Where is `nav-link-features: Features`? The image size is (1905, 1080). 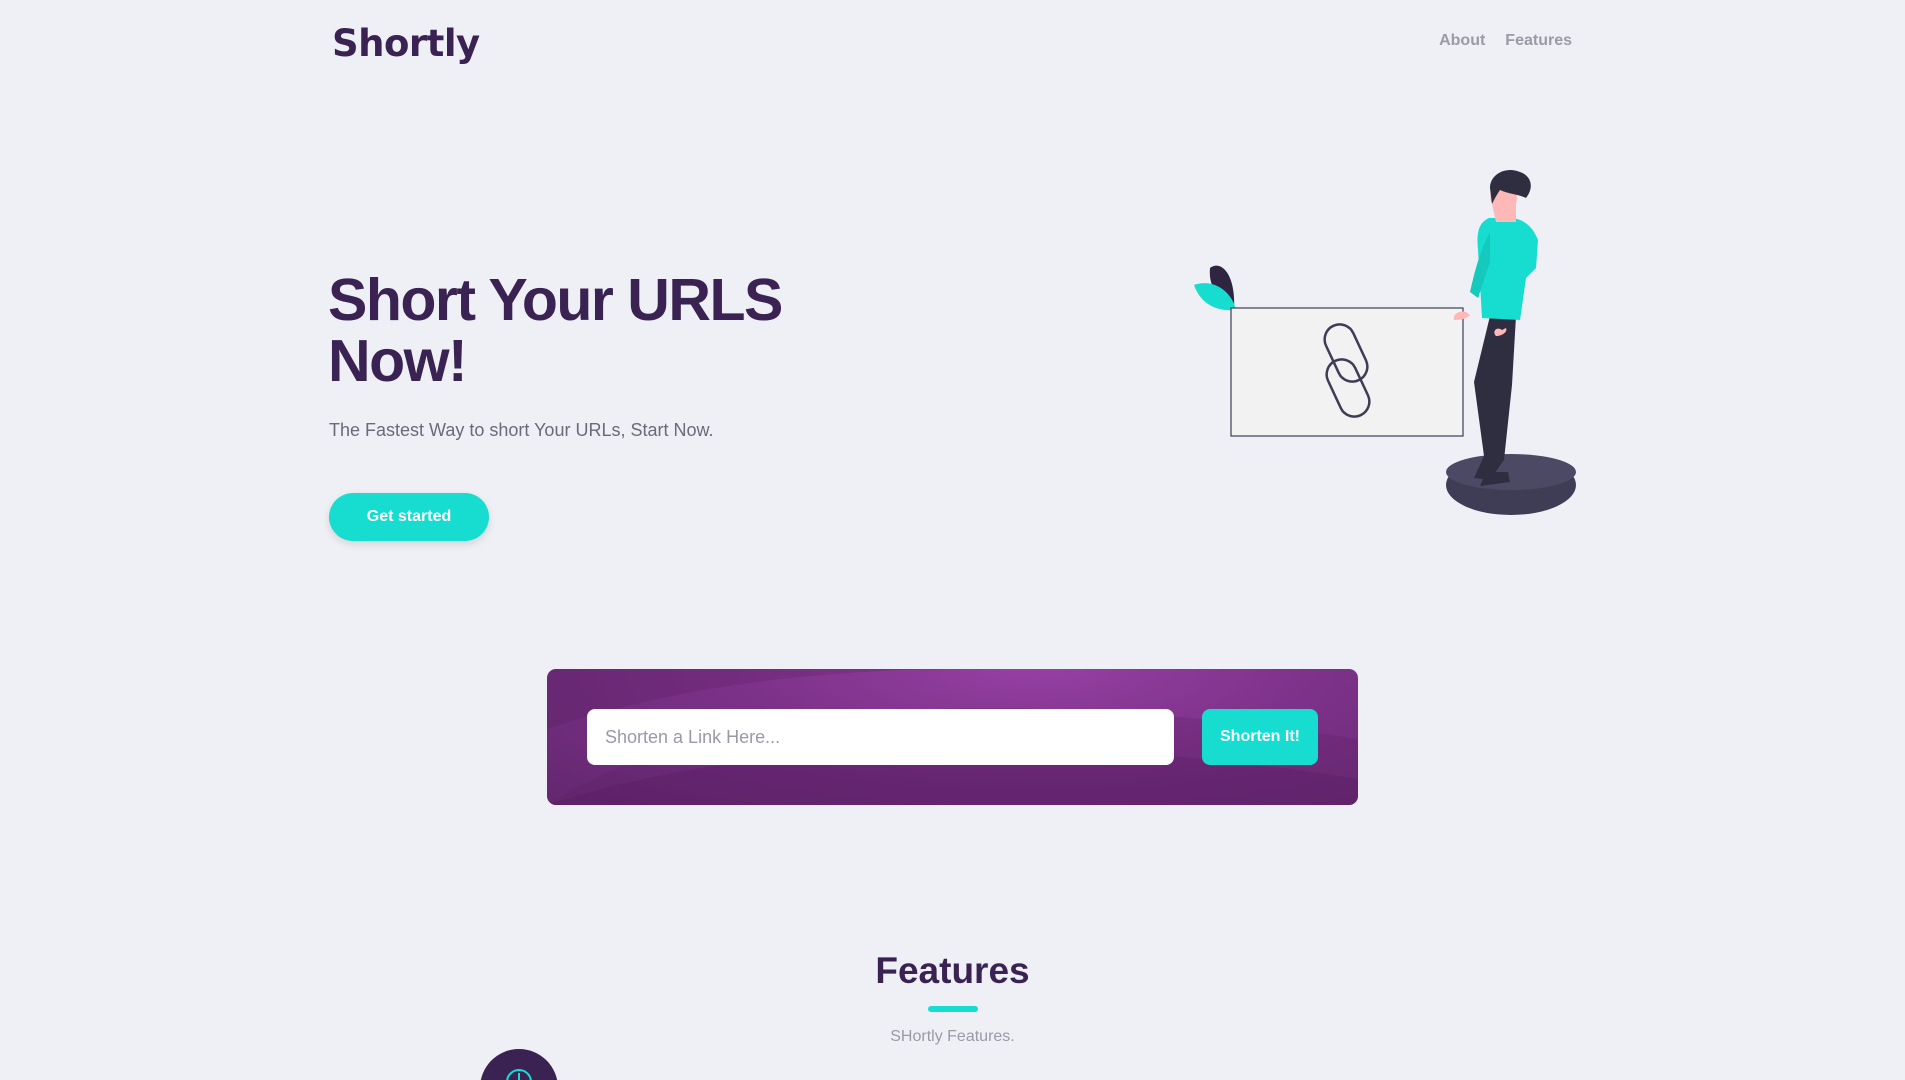 nav-link-features: Features is located at coordinates (1538, 41).